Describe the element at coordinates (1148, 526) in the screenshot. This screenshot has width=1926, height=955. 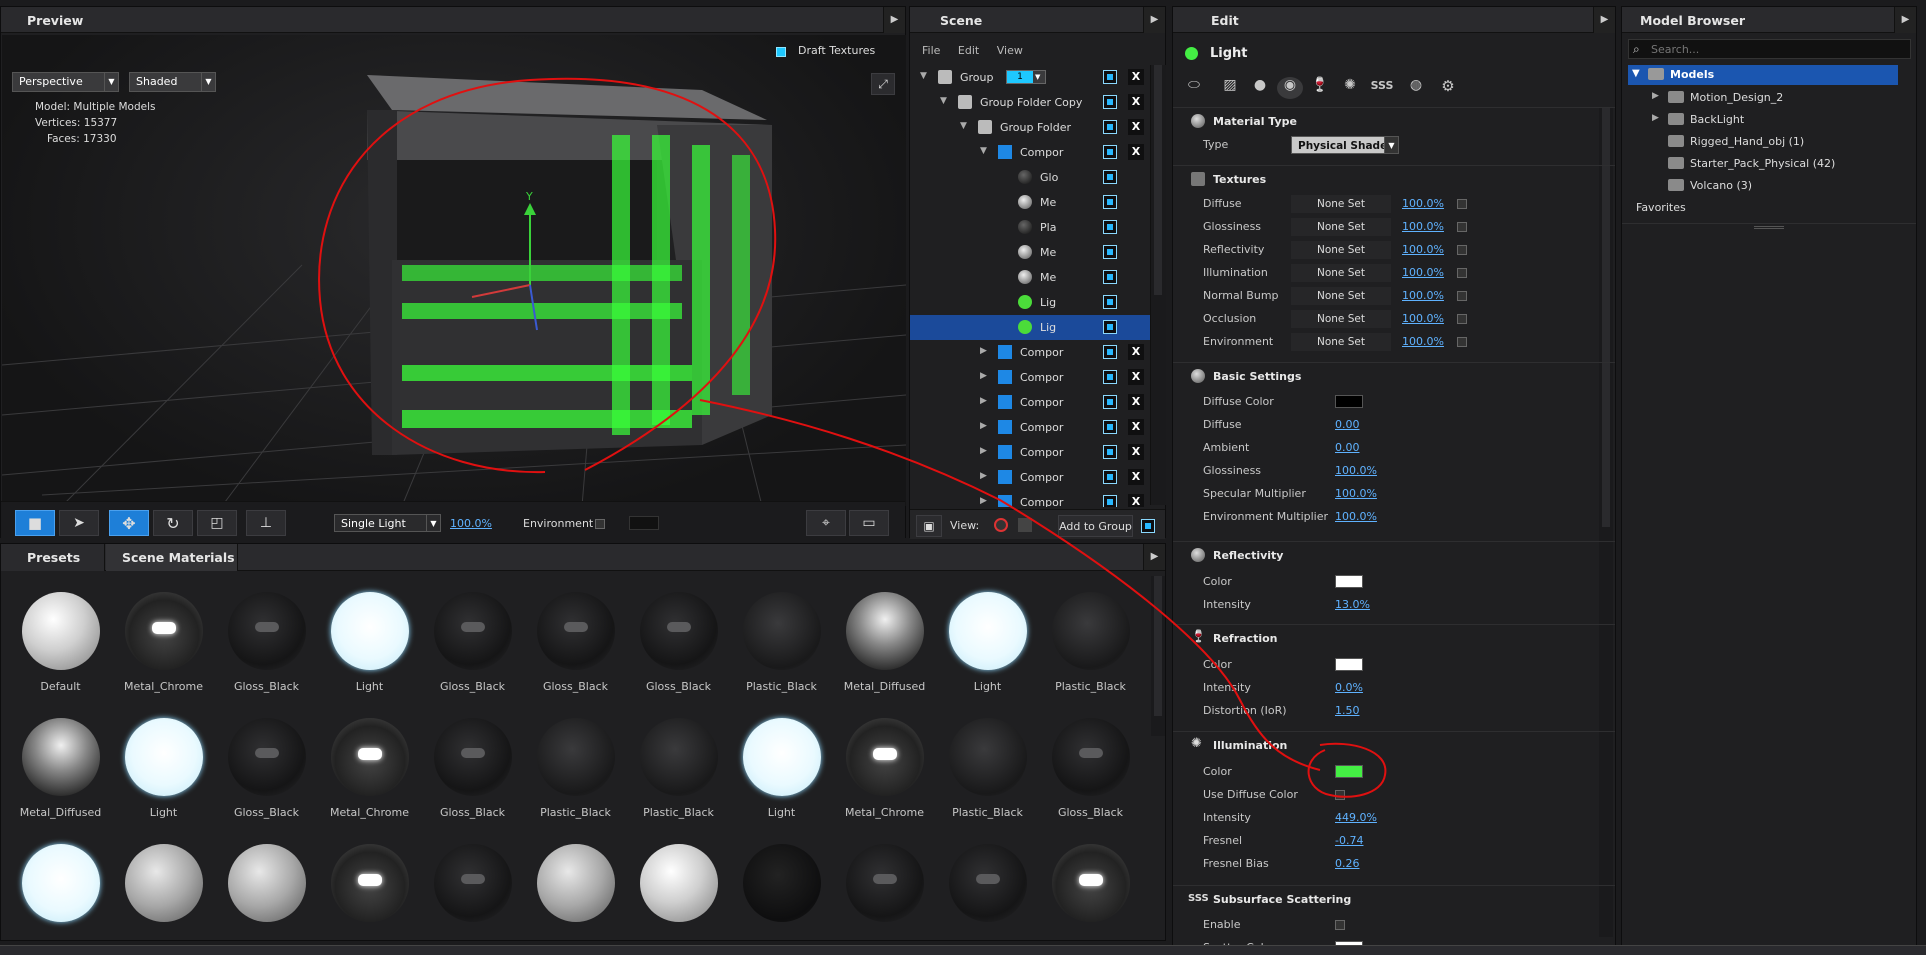
I see `add-to-group-toggle` at that location.